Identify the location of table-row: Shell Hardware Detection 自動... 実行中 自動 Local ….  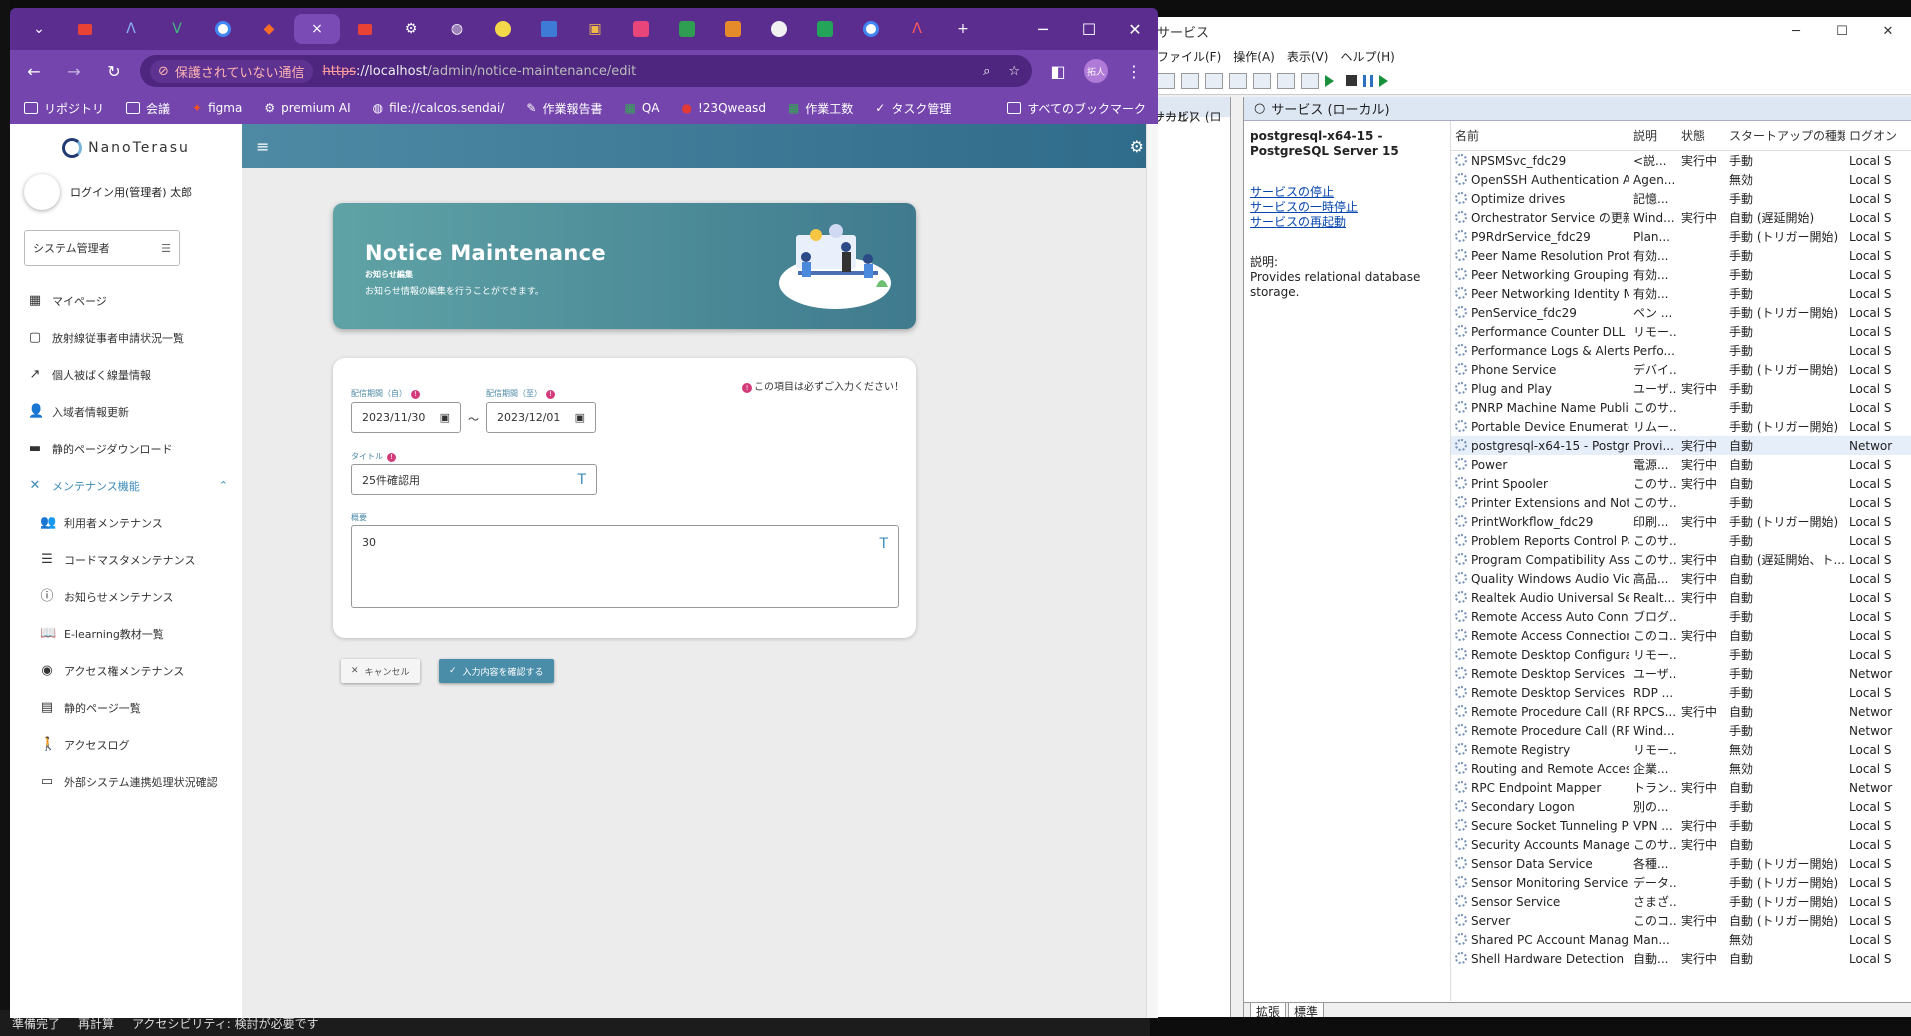
(1681, 958).